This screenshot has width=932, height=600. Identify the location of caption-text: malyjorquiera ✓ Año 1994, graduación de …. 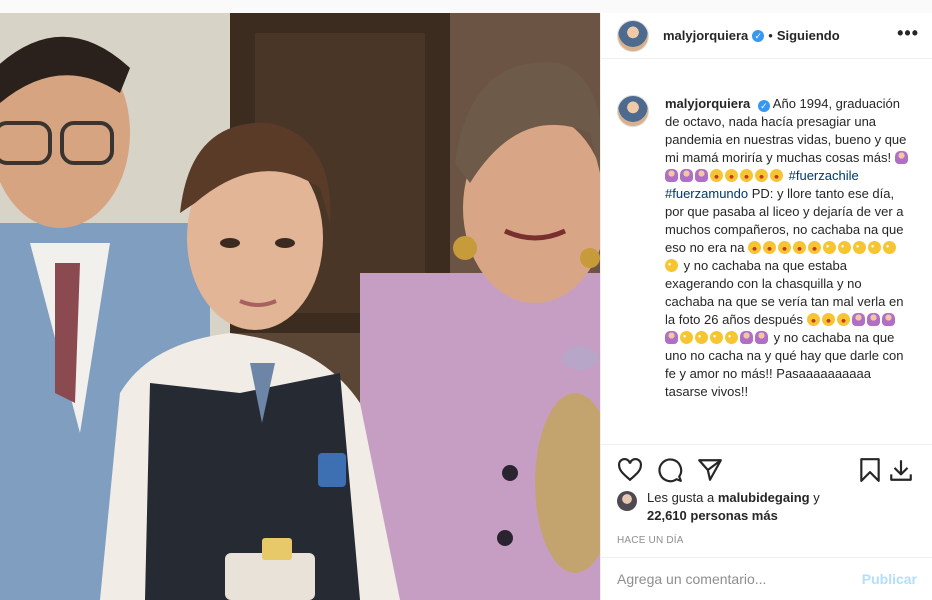
(788, 242).